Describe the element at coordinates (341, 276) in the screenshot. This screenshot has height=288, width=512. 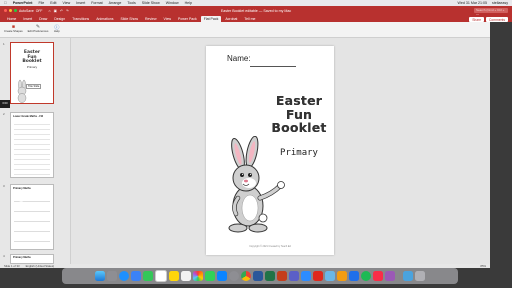
I see `pages-icon` at that location.